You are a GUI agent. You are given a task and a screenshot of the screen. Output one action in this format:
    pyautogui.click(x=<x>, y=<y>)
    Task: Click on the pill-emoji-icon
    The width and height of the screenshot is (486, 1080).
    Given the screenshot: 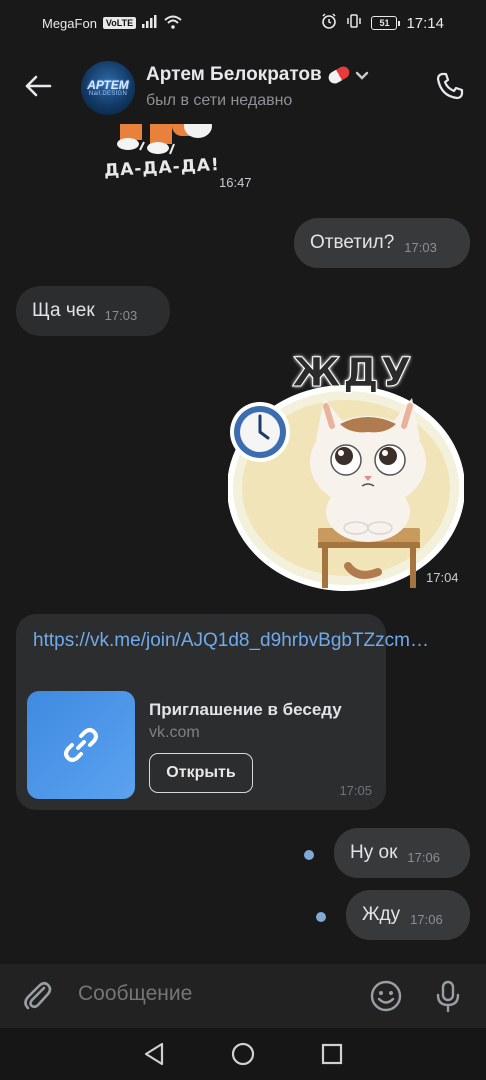 What is the action you would take?
    pyautogui.click(x=339, y=75)
    